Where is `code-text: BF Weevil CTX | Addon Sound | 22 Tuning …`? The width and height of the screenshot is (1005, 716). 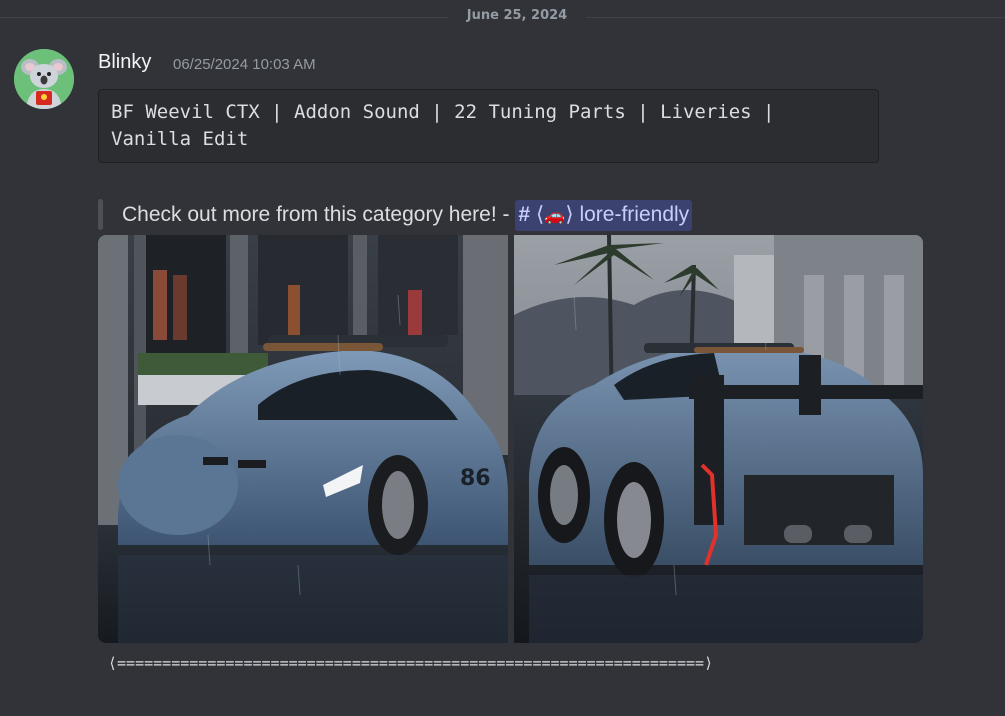
code-text: BF Weevil CTX | Addon Sound | 22 Tuning … is located at coordinates (443, 125).